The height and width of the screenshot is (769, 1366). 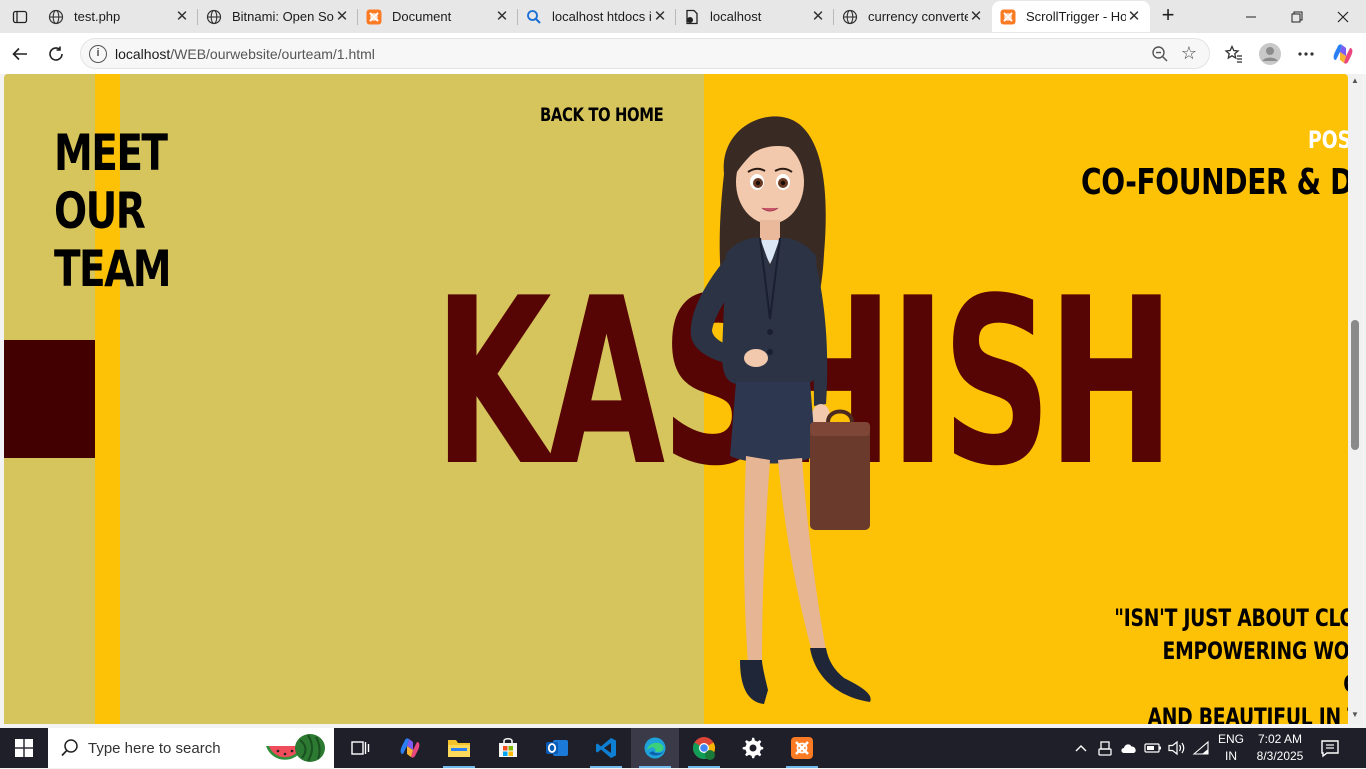 What do you see at coordinates (422, 16) in the screenshot?
I see `tab-title: Document` at bounding box center [422, 16].